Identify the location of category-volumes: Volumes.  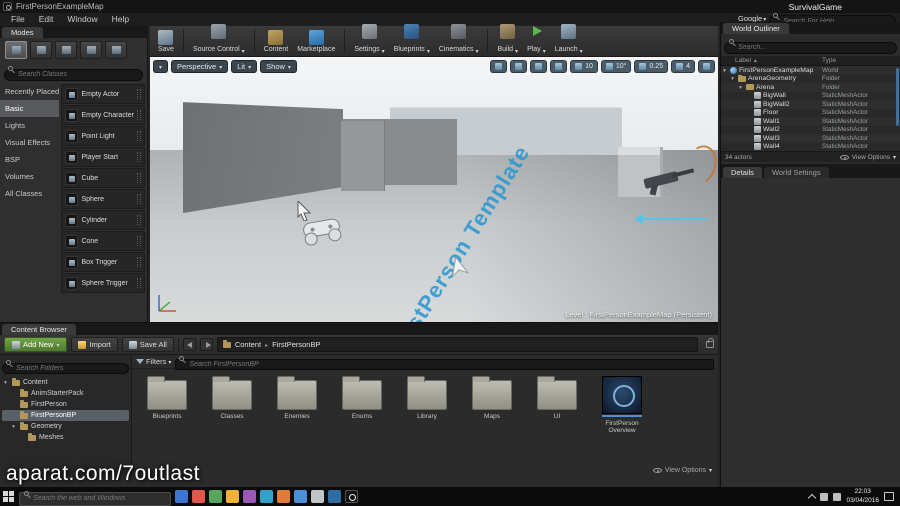
(29, 176).